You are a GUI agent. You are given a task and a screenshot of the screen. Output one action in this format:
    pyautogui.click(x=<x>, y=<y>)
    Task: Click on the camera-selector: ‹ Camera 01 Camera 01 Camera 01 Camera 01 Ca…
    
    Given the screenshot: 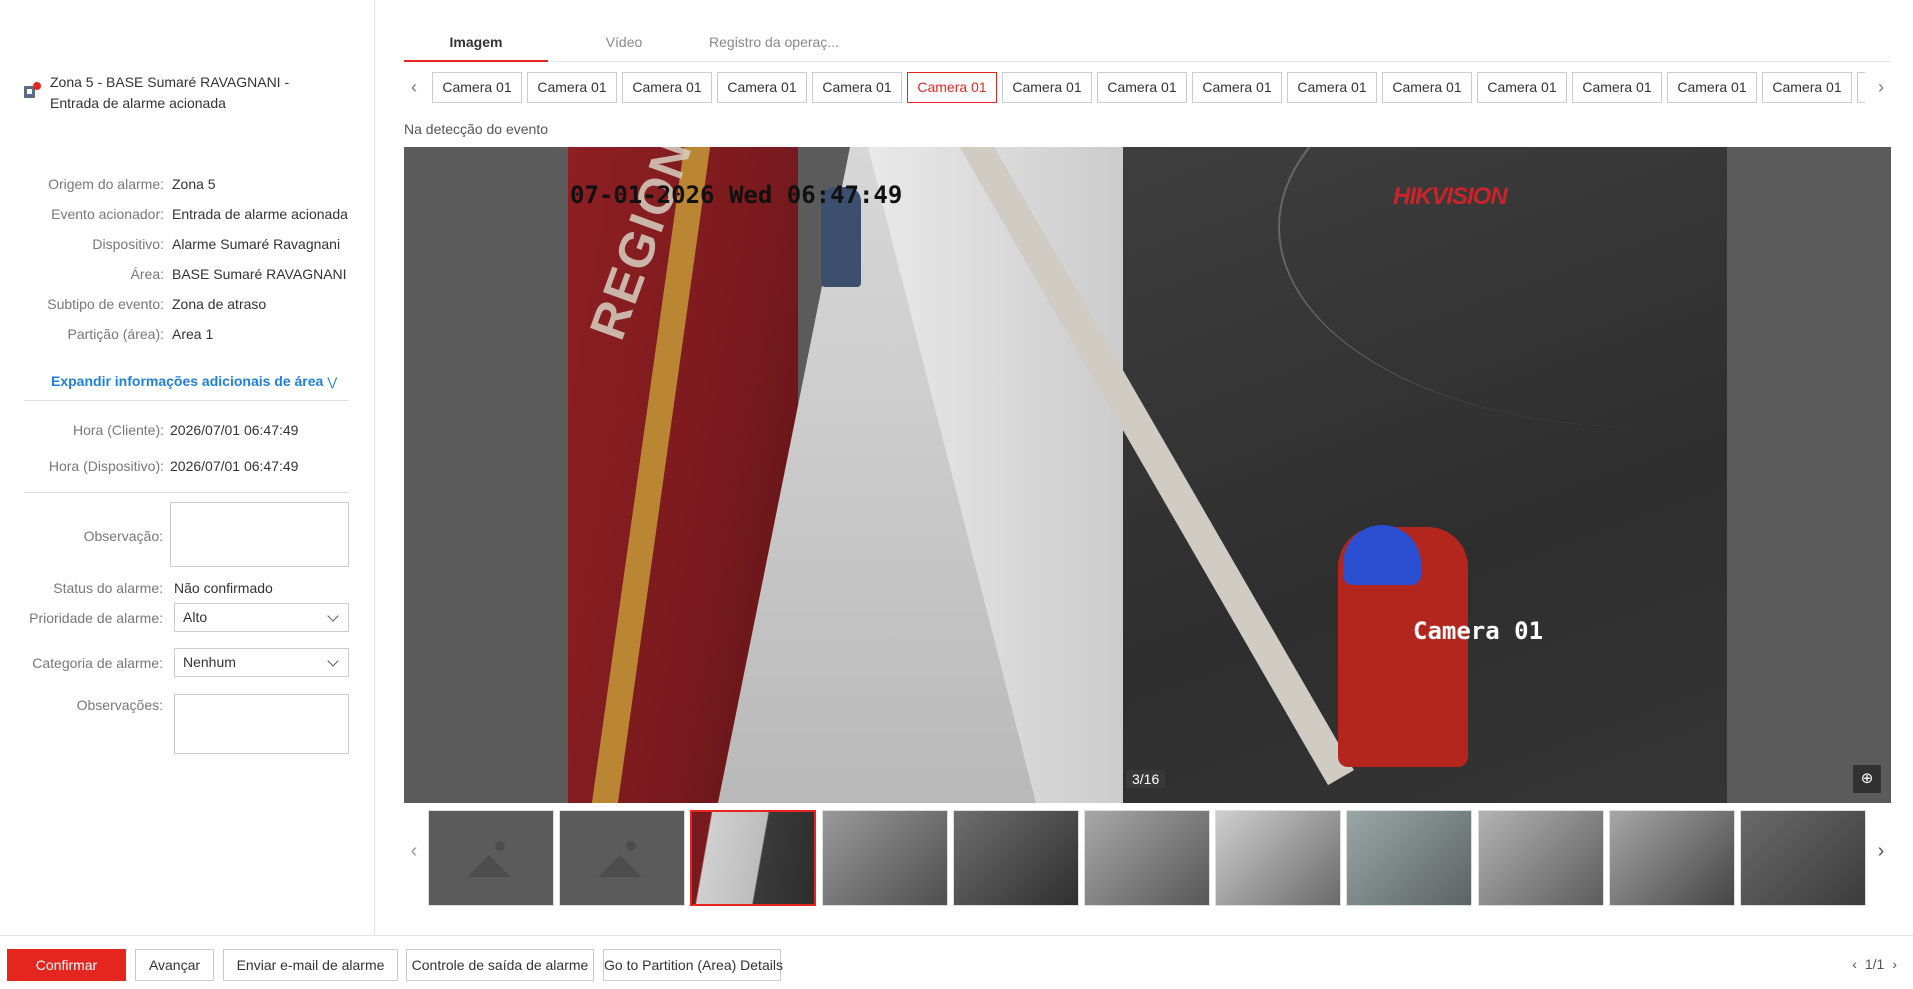 What is the action you would take?
    pyautogui.click(x=1147, y=87)
    